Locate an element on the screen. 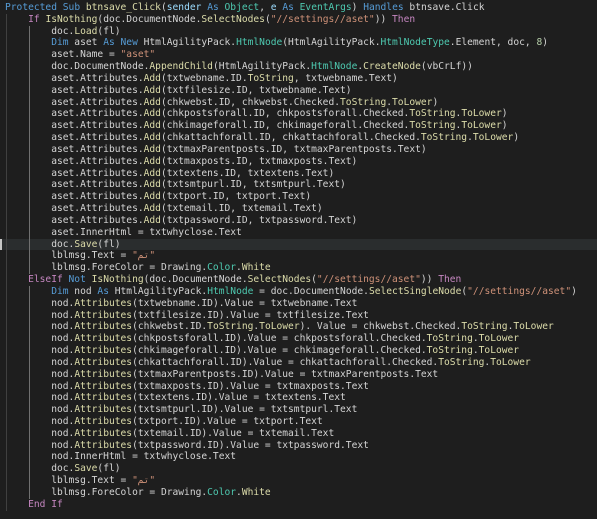  code-line: nod.InnerHtml = txtwhyclose.Text is located at coordinates (298, 457).